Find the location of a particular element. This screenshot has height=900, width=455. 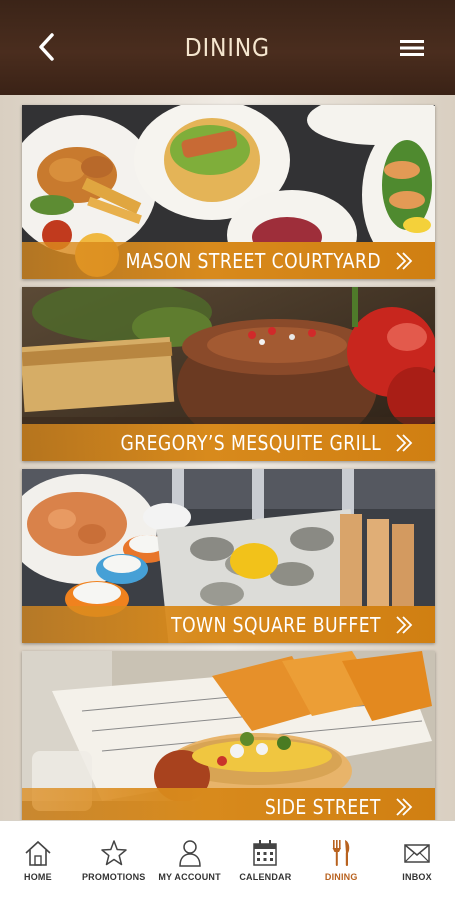

card-label-bar: GREGORY’S MESQUITE GRILL is located at coordinates (228, 442).